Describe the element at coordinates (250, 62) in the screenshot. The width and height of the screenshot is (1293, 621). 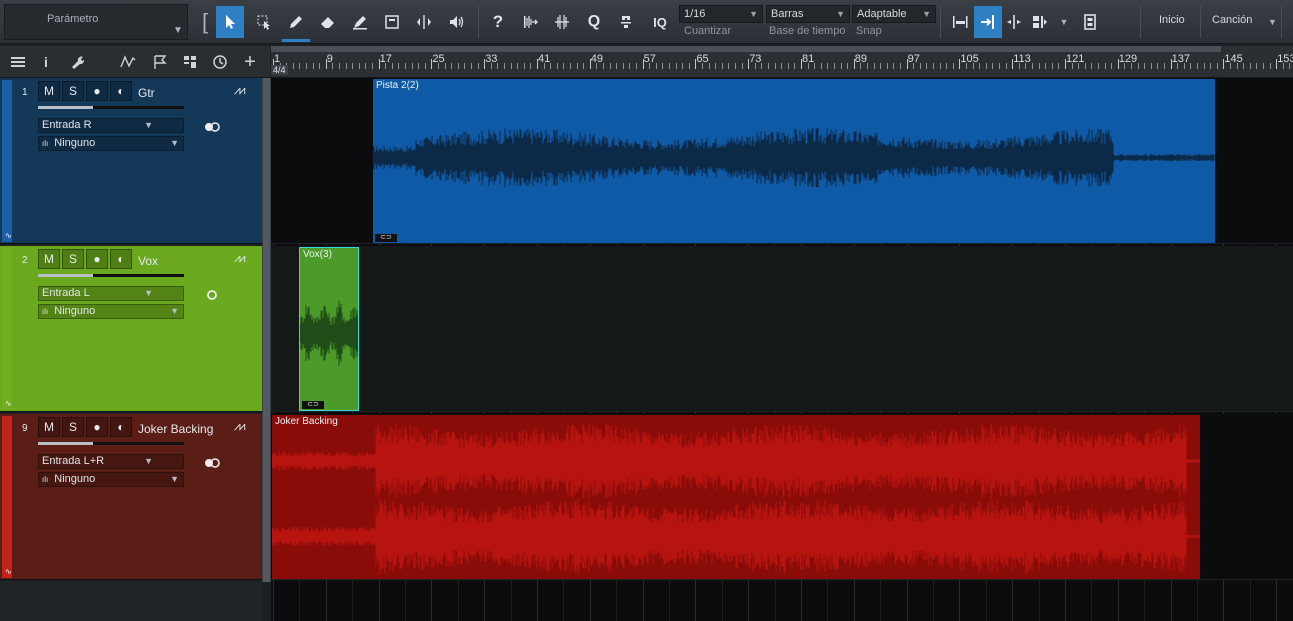
I see `add-track-button: +` at that location.